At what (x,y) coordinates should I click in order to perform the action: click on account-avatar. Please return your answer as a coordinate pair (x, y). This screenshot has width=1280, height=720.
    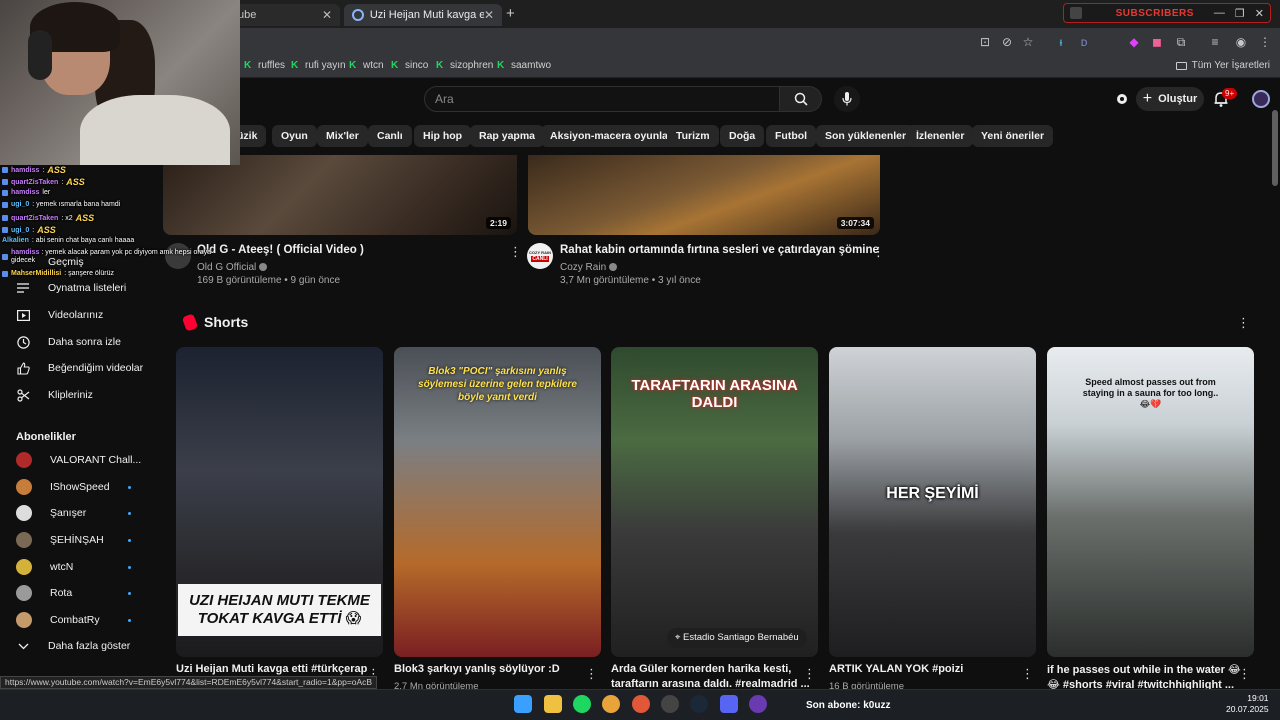
    Looking at the image, I should click on (1261, 99).